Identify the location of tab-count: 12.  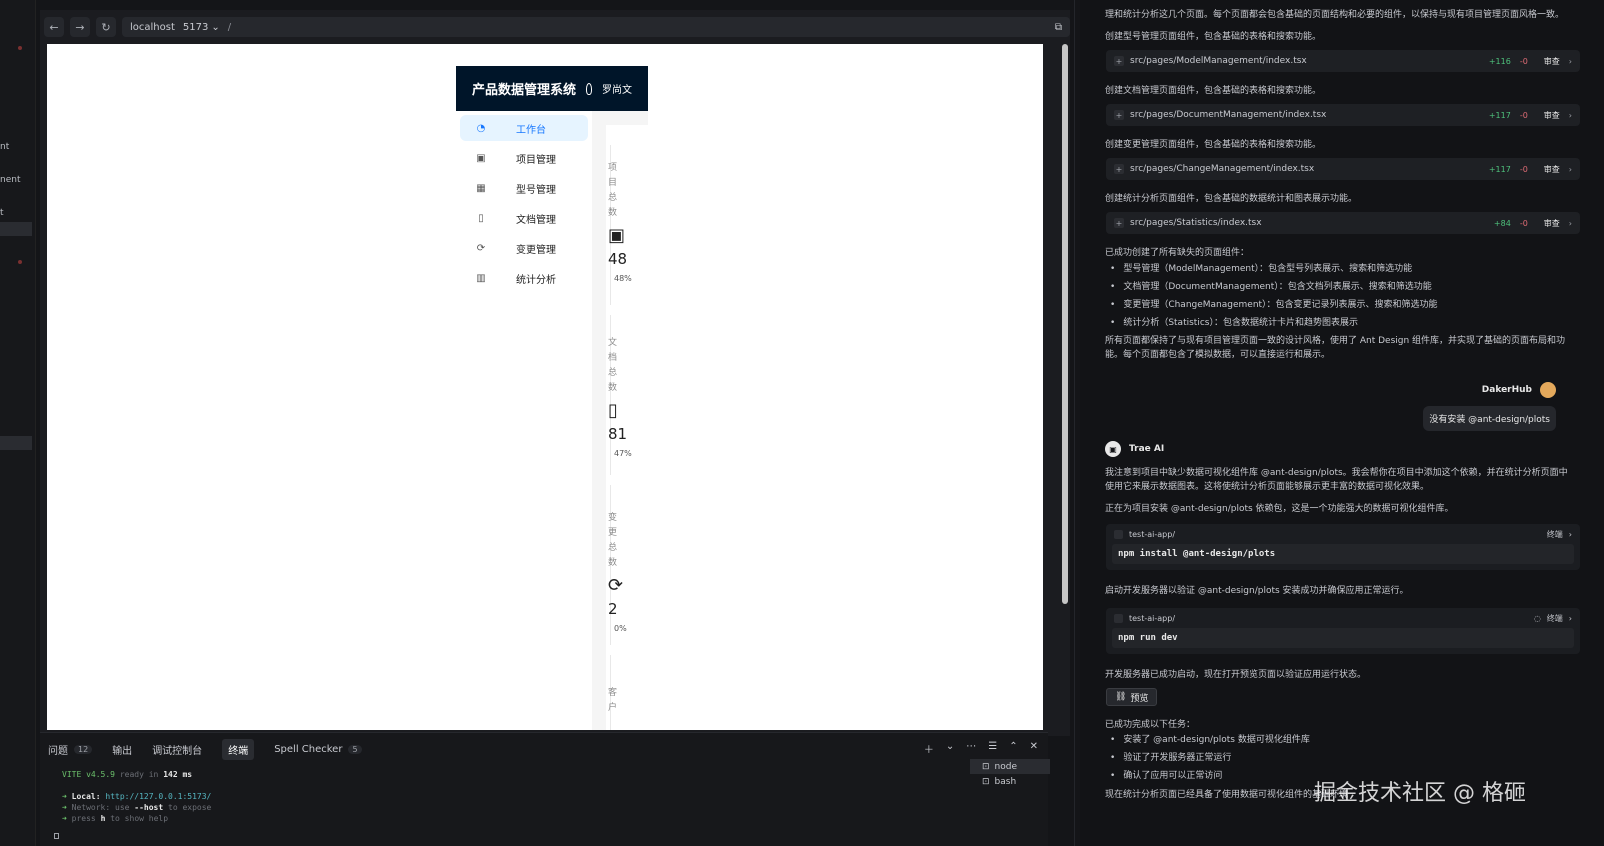
(83, 749).